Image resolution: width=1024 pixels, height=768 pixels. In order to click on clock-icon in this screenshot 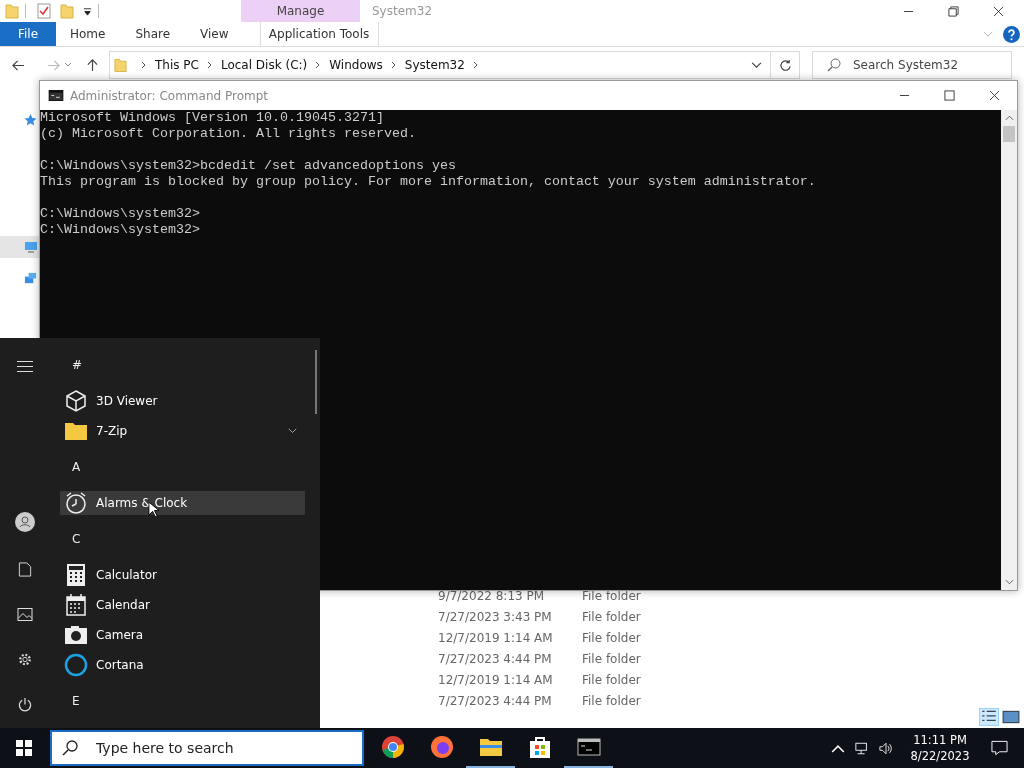, I will do `click(76, 503)`.